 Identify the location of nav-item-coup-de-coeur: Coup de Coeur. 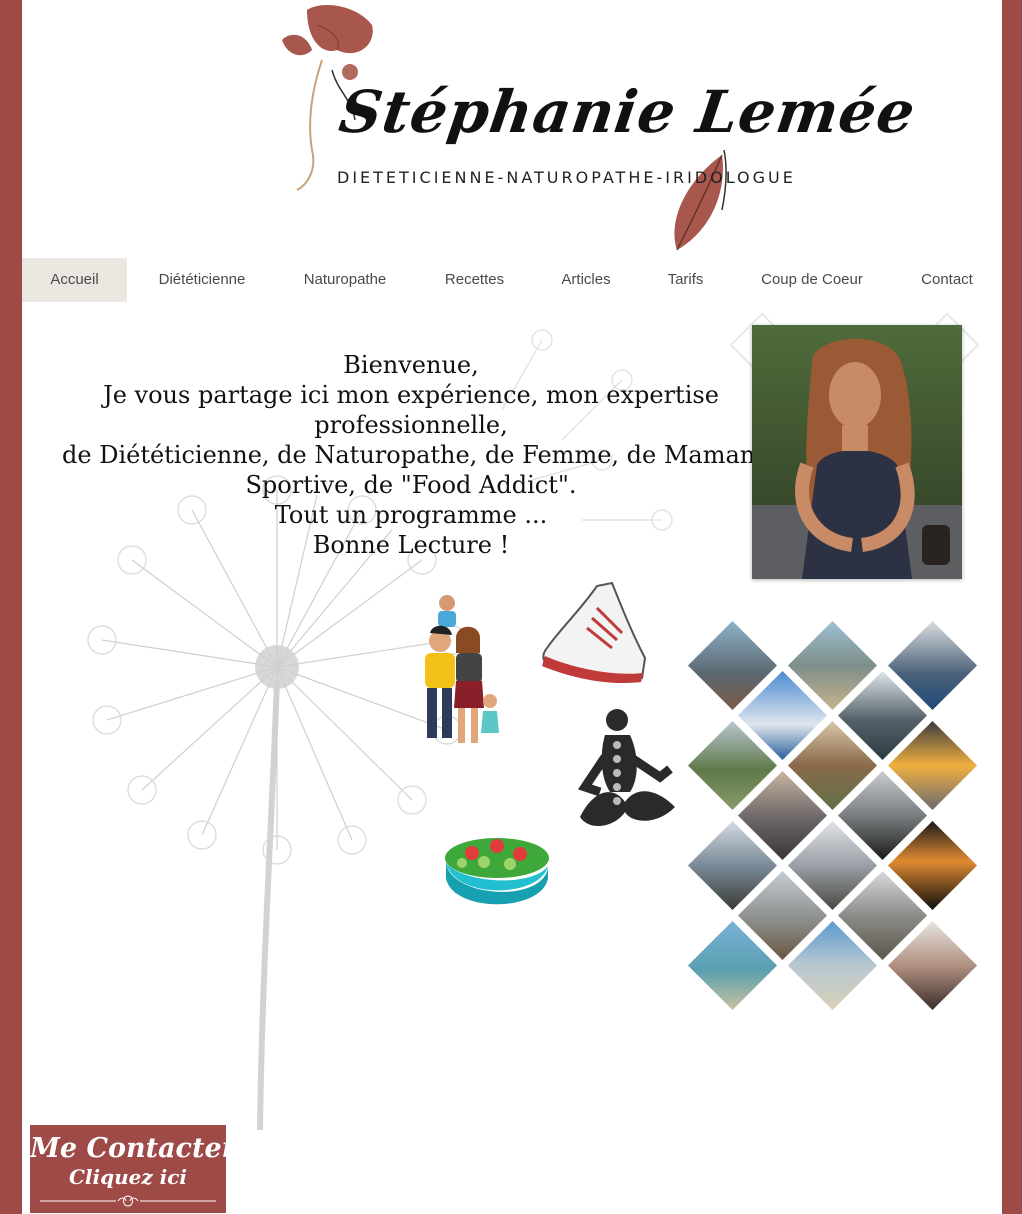
(812, 280).